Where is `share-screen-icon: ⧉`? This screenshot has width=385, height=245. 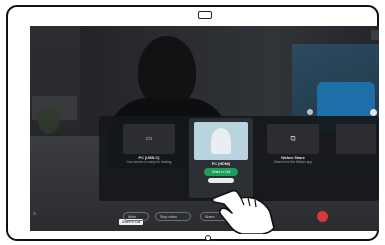
share-screen-icon: ⧉ is located at coordinates (293, 139).